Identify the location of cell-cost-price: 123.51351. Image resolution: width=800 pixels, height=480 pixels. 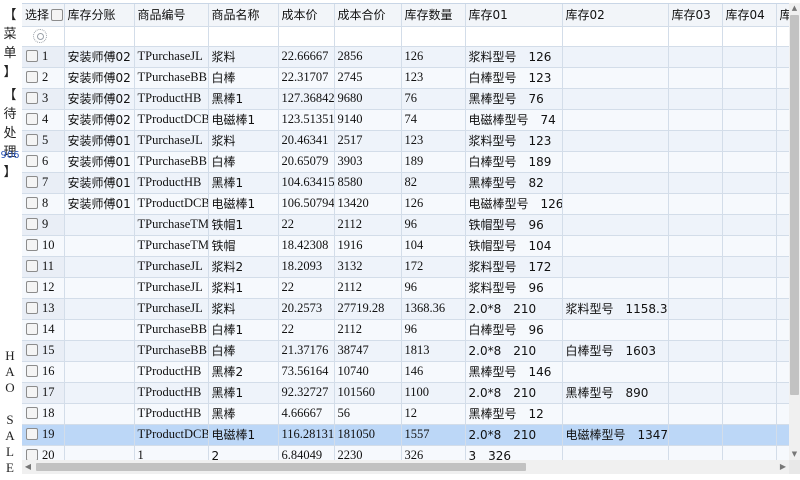
(306, 120).